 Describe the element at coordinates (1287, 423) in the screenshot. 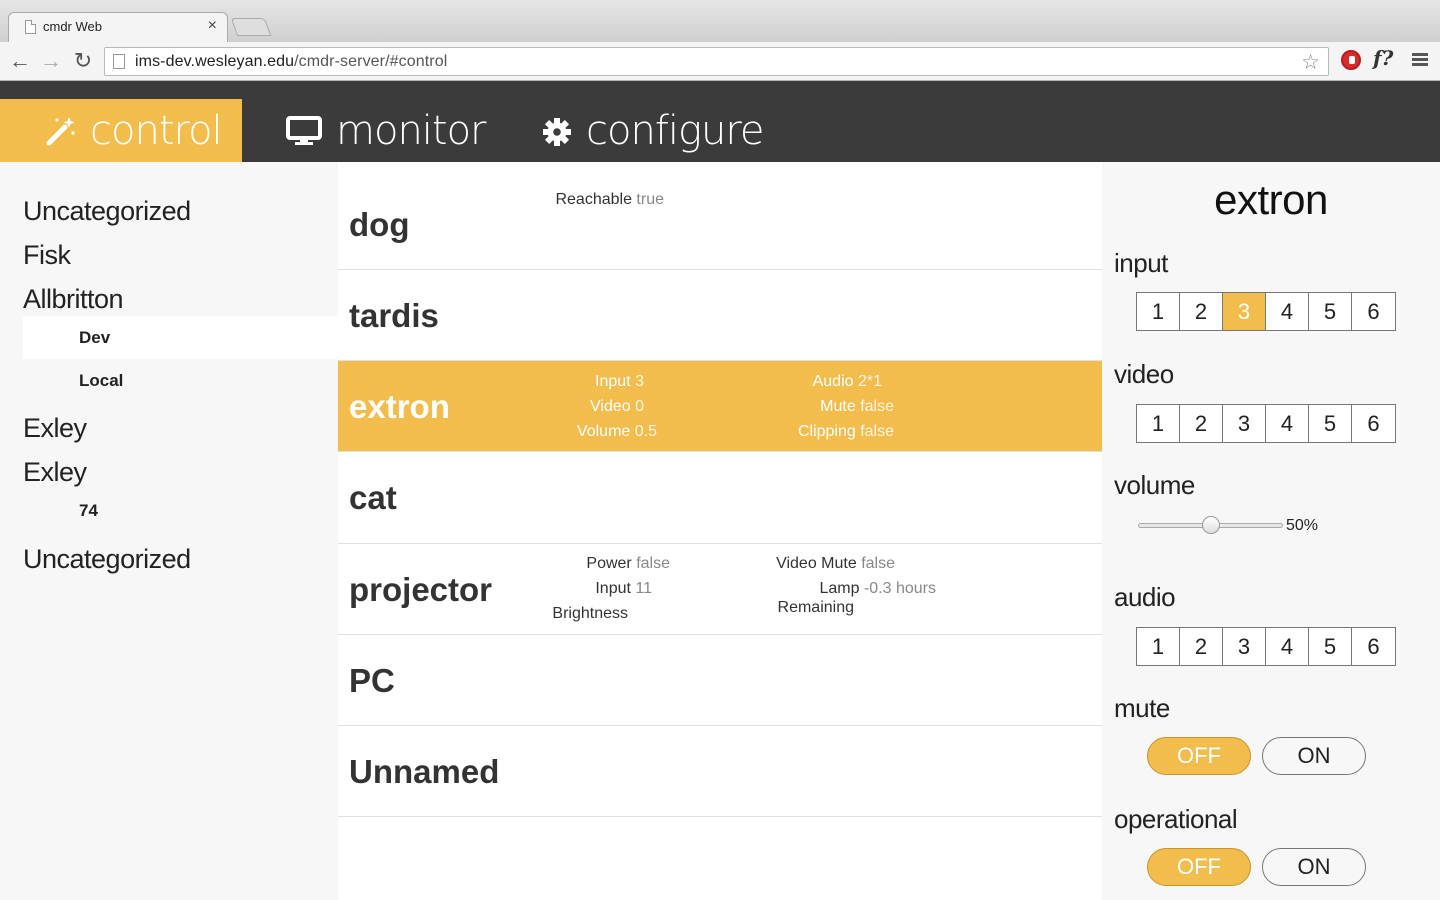

I see `video-option-4: 4` at that location.